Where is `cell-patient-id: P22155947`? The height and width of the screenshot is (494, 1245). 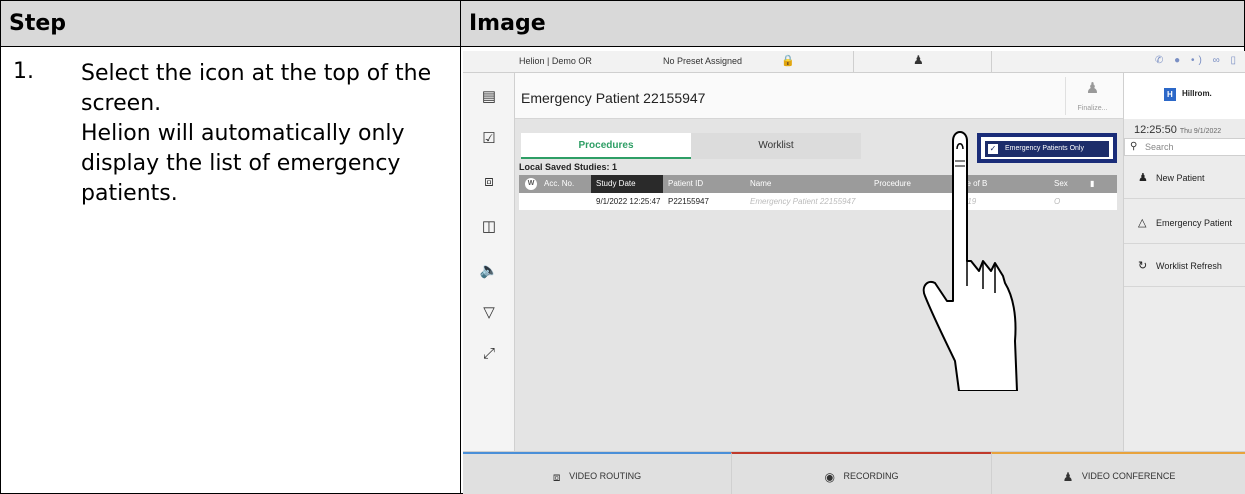 cell-patient-id: P22155947 is located at coordinates (688, 201).